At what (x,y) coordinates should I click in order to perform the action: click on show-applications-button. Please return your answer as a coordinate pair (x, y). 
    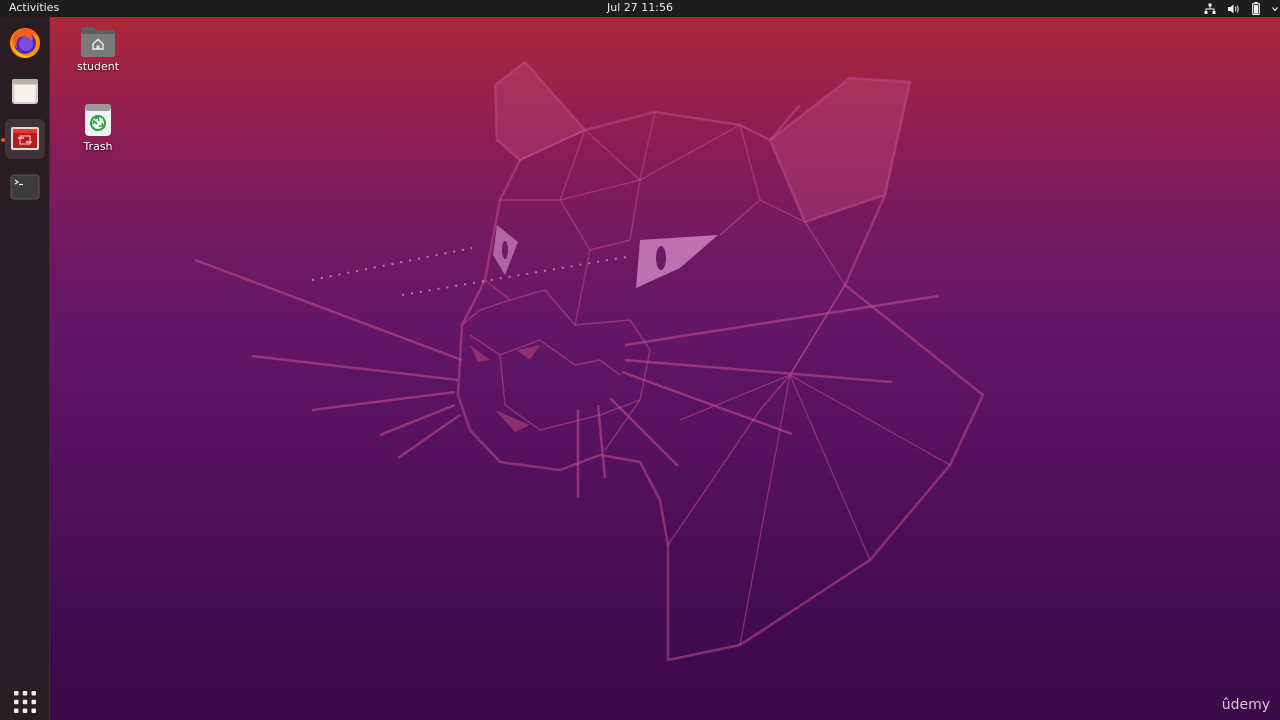
    Looking at the image, I should click on (25, 702).